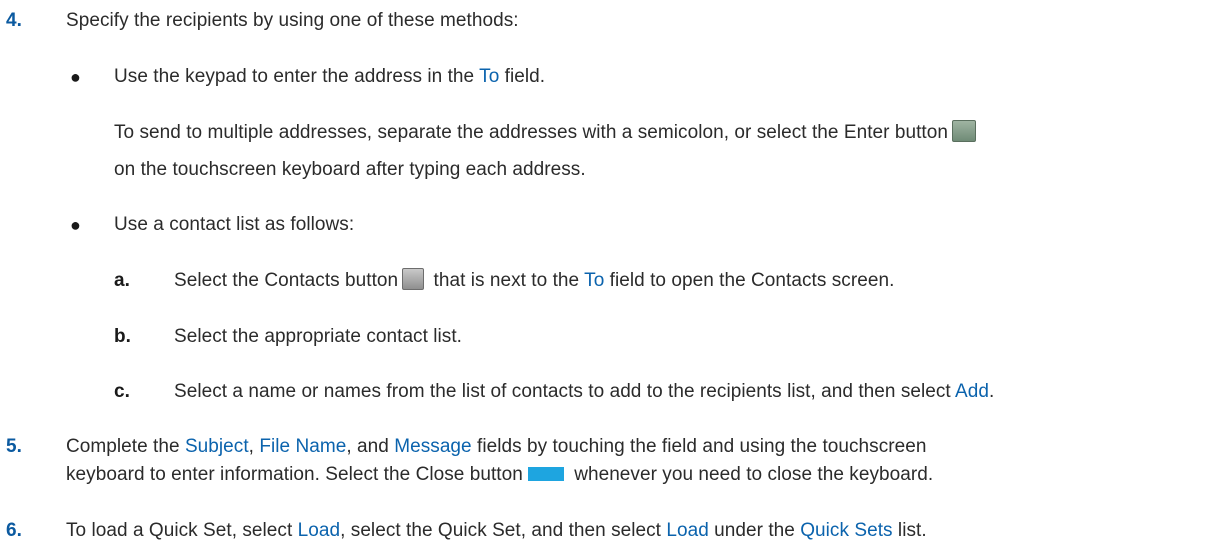  Describe the element at coordinates (122, 280) in the screenshot. I see `sub-step-a-letter: a.` at that location.